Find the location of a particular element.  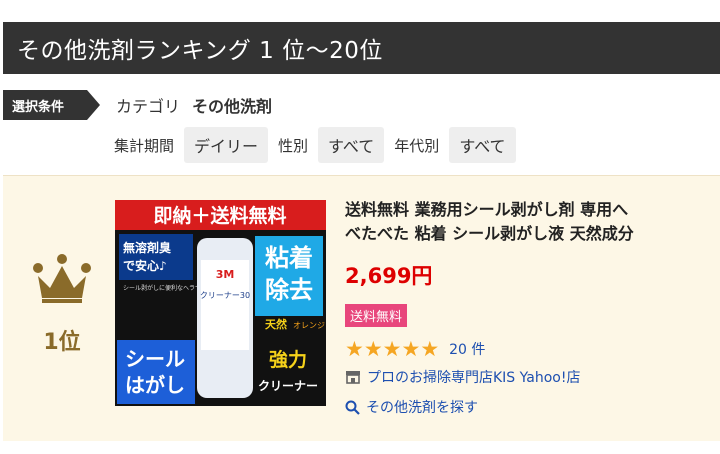

image-bl1: シール is located at coordinates (155, 359).